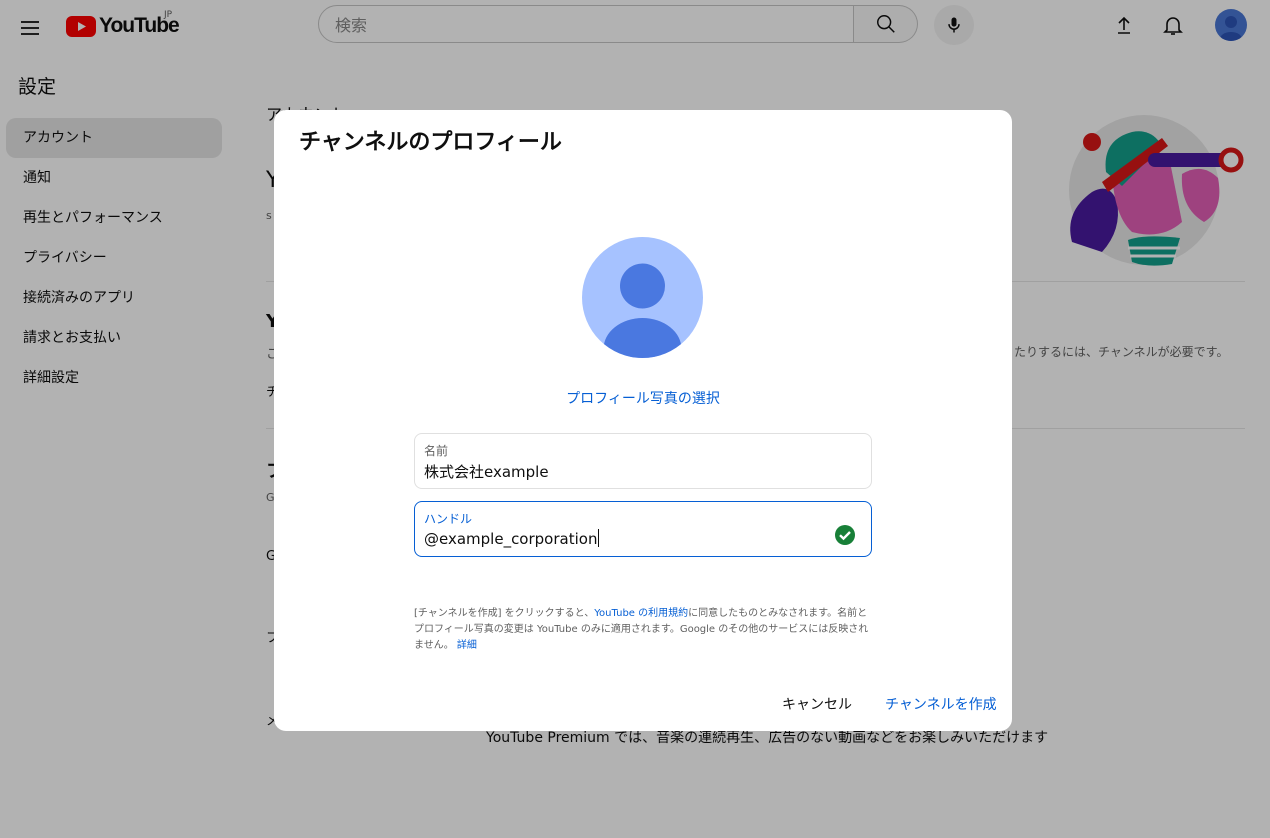 This screenshot has width=1270, height=838. Describe the element at coordinates (643, 461) in the screenshot. I see `name-field: 名前 株式会社example` at that location.